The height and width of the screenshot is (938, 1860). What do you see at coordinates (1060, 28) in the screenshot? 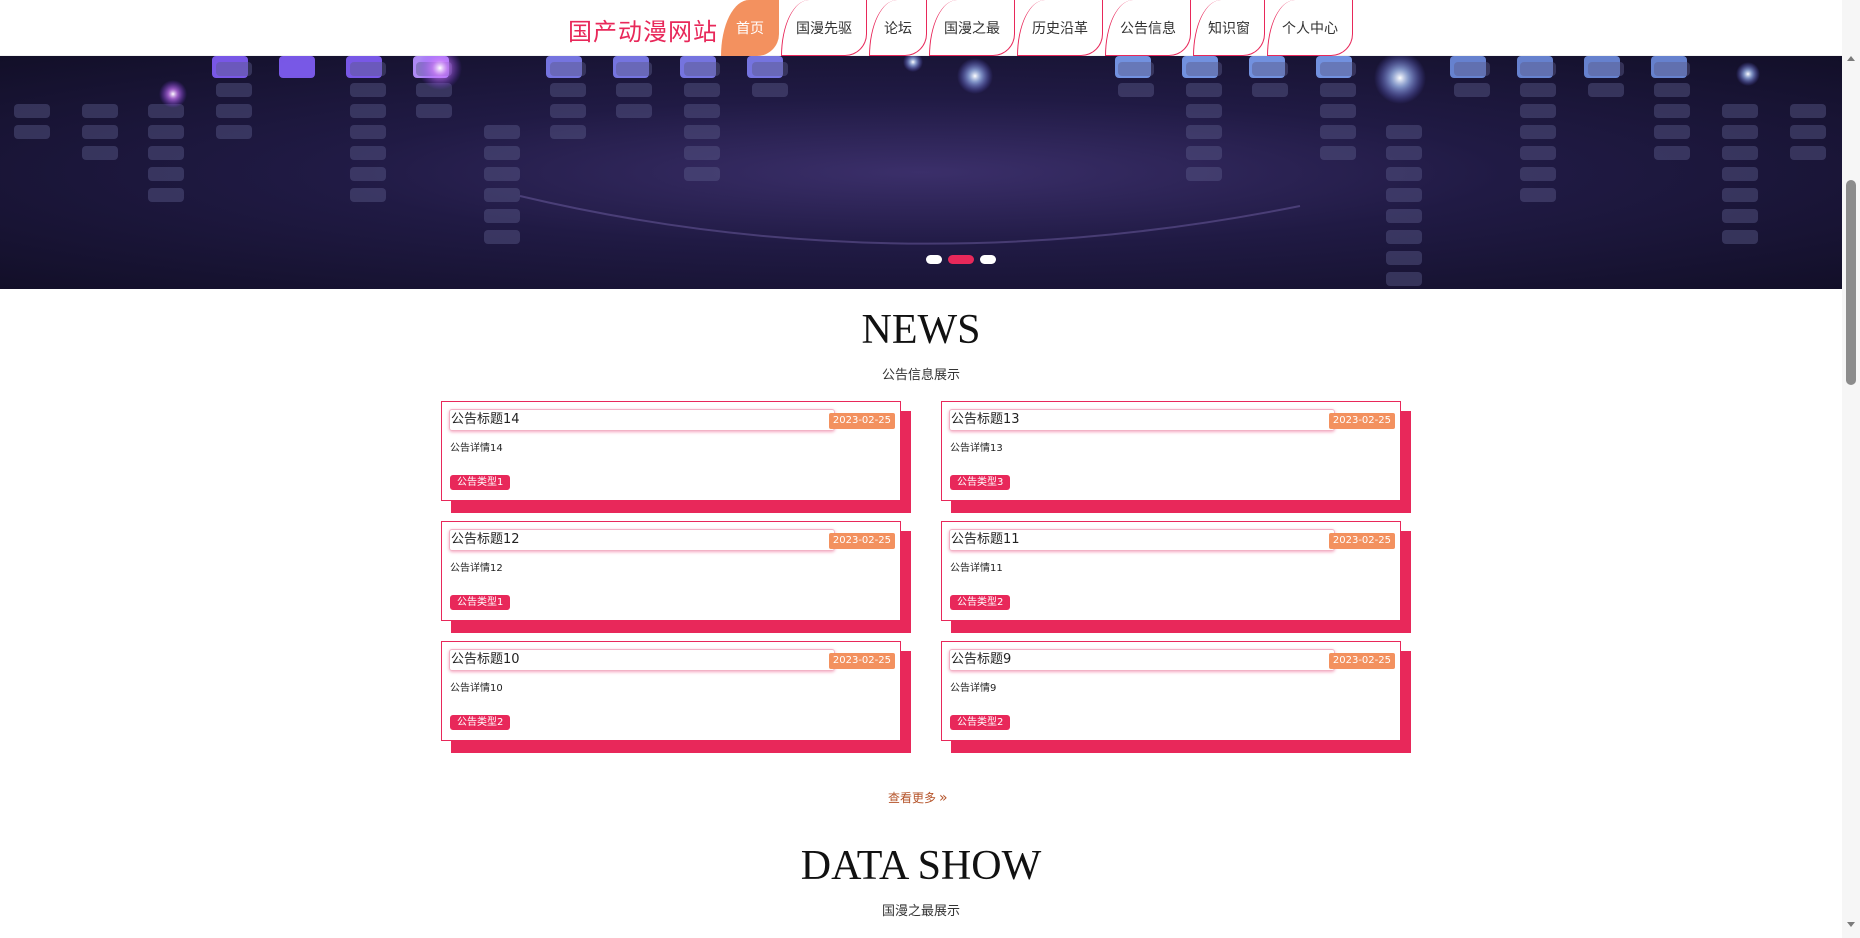
I see `nav-item-history: 历史沿革` at bounding box center [1060, 28].